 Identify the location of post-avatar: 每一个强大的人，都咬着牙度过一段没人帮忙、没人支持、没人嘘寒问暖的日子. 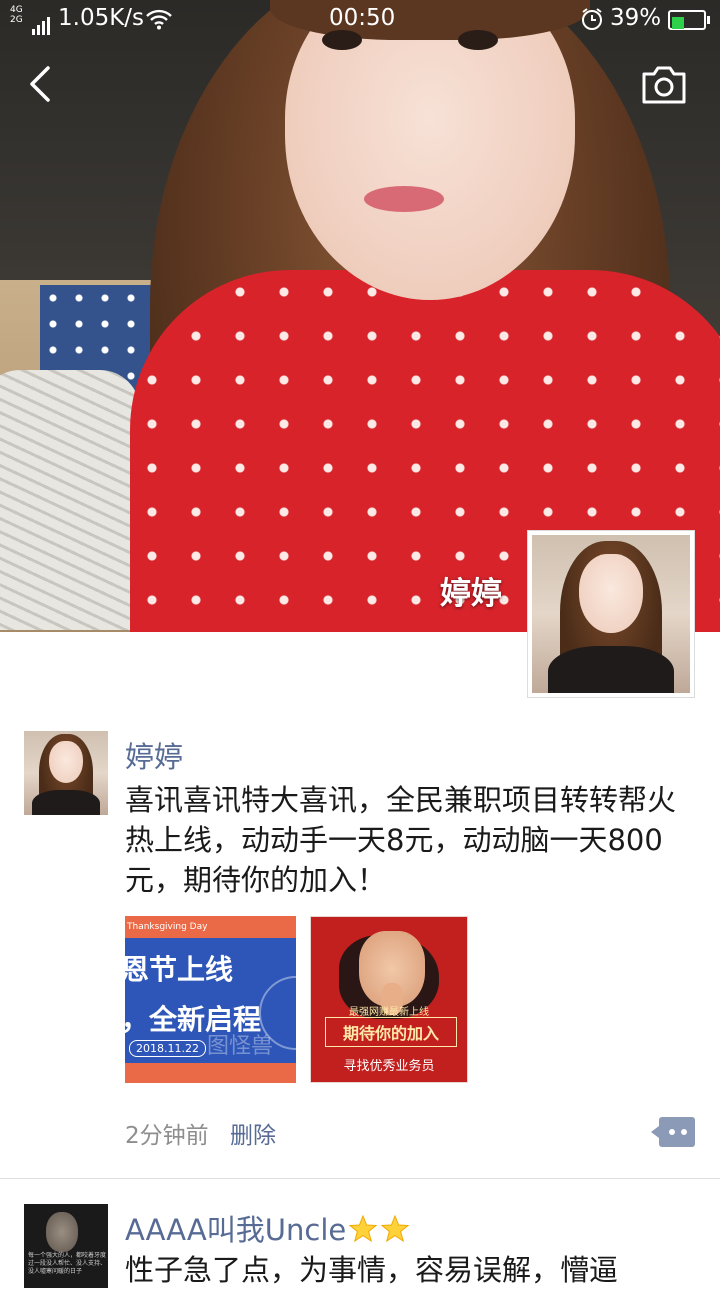
(66, 1246).